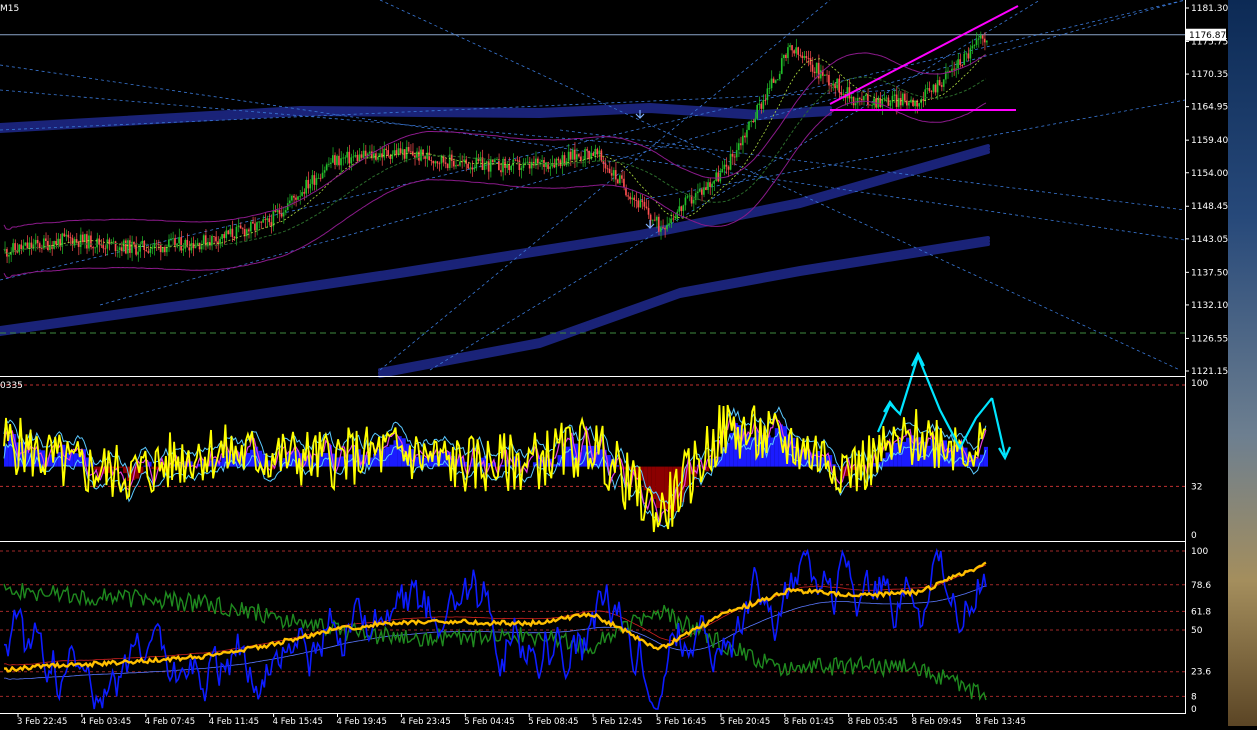 The width and height of the screenshot is (1257, 730). What do you see at coordinates (617, 721) in the screenshot?
I see `time-tick-label: 5 Feb 12:45` at bounding box center [617, 721].